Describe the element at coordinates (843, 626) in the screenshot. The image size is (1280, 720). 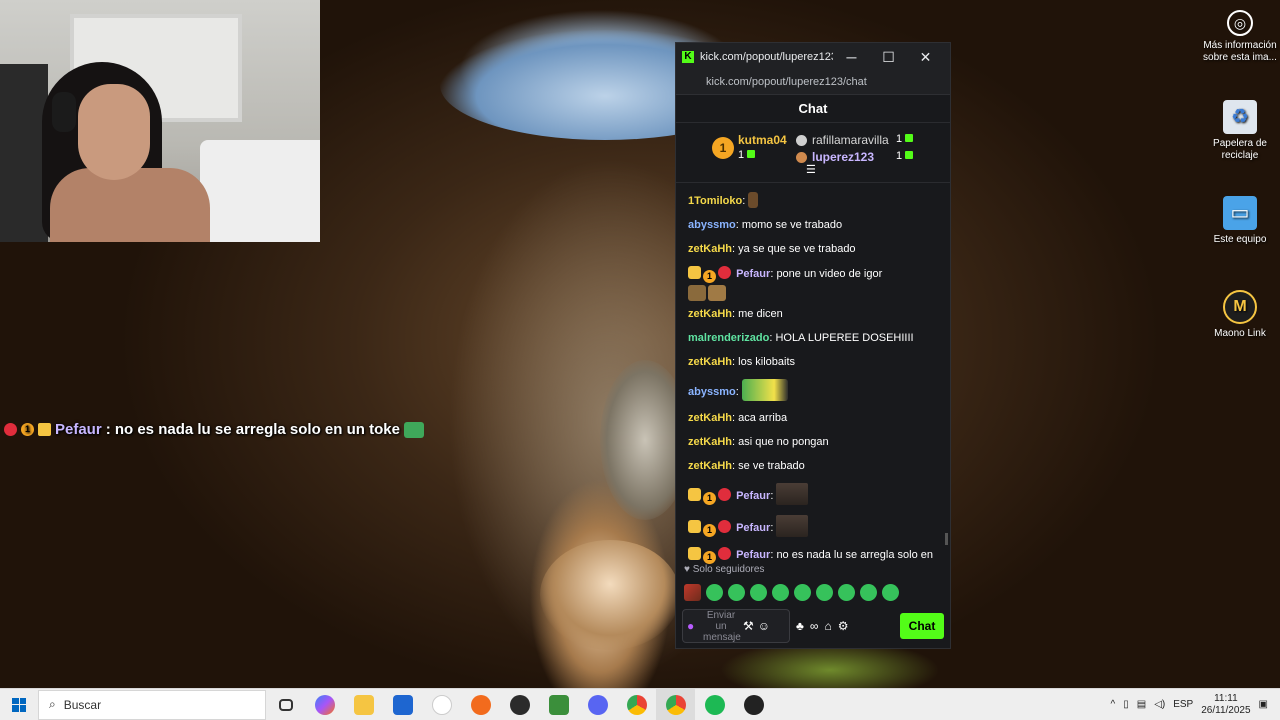
I see `settings-gear-icon: ⚙` at that location.